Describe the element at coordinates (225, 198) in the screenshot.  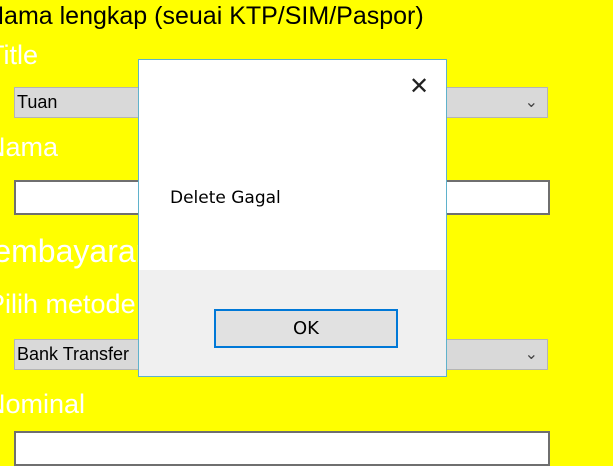
I see `dialog-message: Delete Gagal` at that location.